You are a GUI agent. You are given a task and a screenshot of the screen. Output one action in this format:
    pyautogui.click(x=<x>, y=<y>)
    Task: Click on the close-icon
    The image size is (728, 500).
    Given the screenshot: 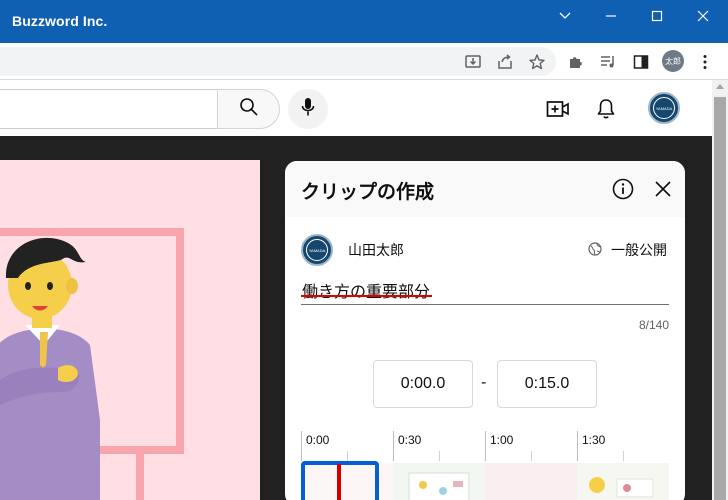 What is the action you would take?
    pyautogui.click(x=663, y=189)
    